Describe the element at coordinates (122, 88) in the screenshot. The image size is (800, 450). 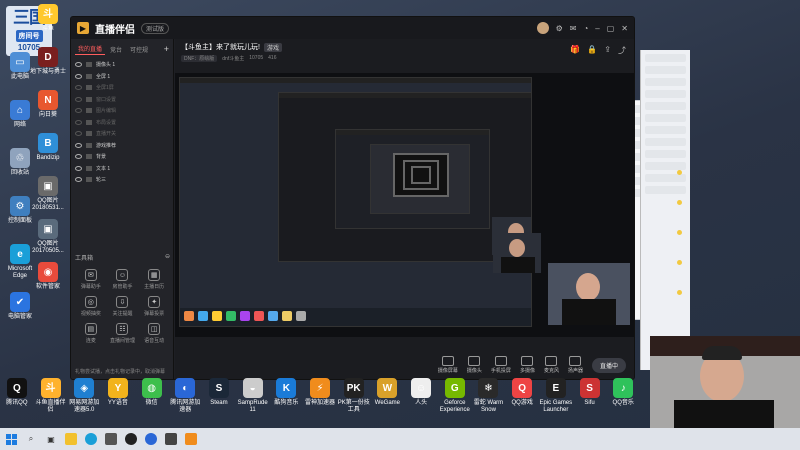
I see `scene-item: 全屏1屏` at that location.